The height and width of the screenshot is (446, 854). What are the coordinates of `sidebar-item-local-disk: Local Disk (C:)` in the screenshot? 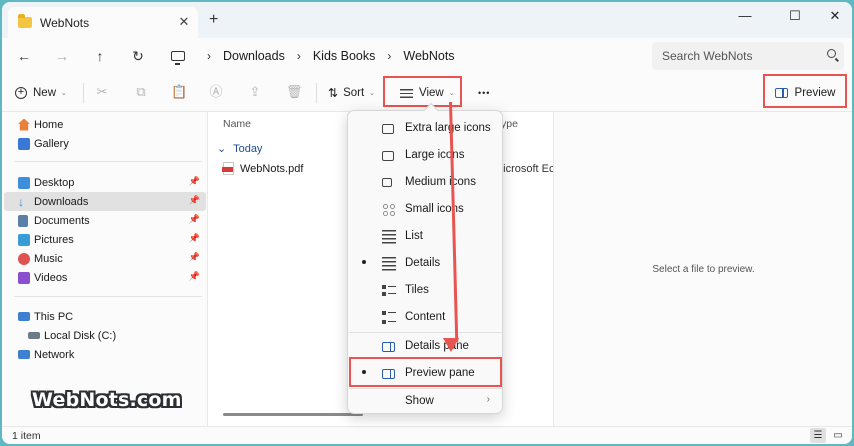 It's located at (122, 335).